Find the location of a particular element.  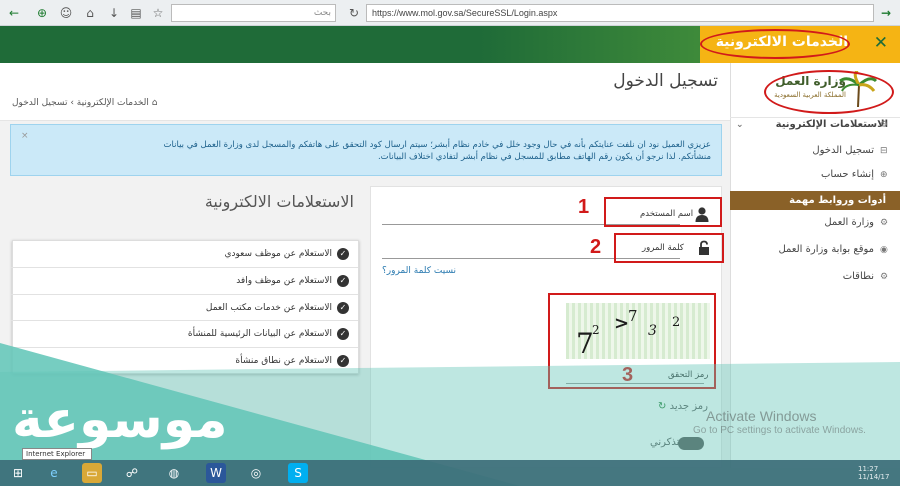

login-icon: ⊟ is located at coordinates (884, 151).